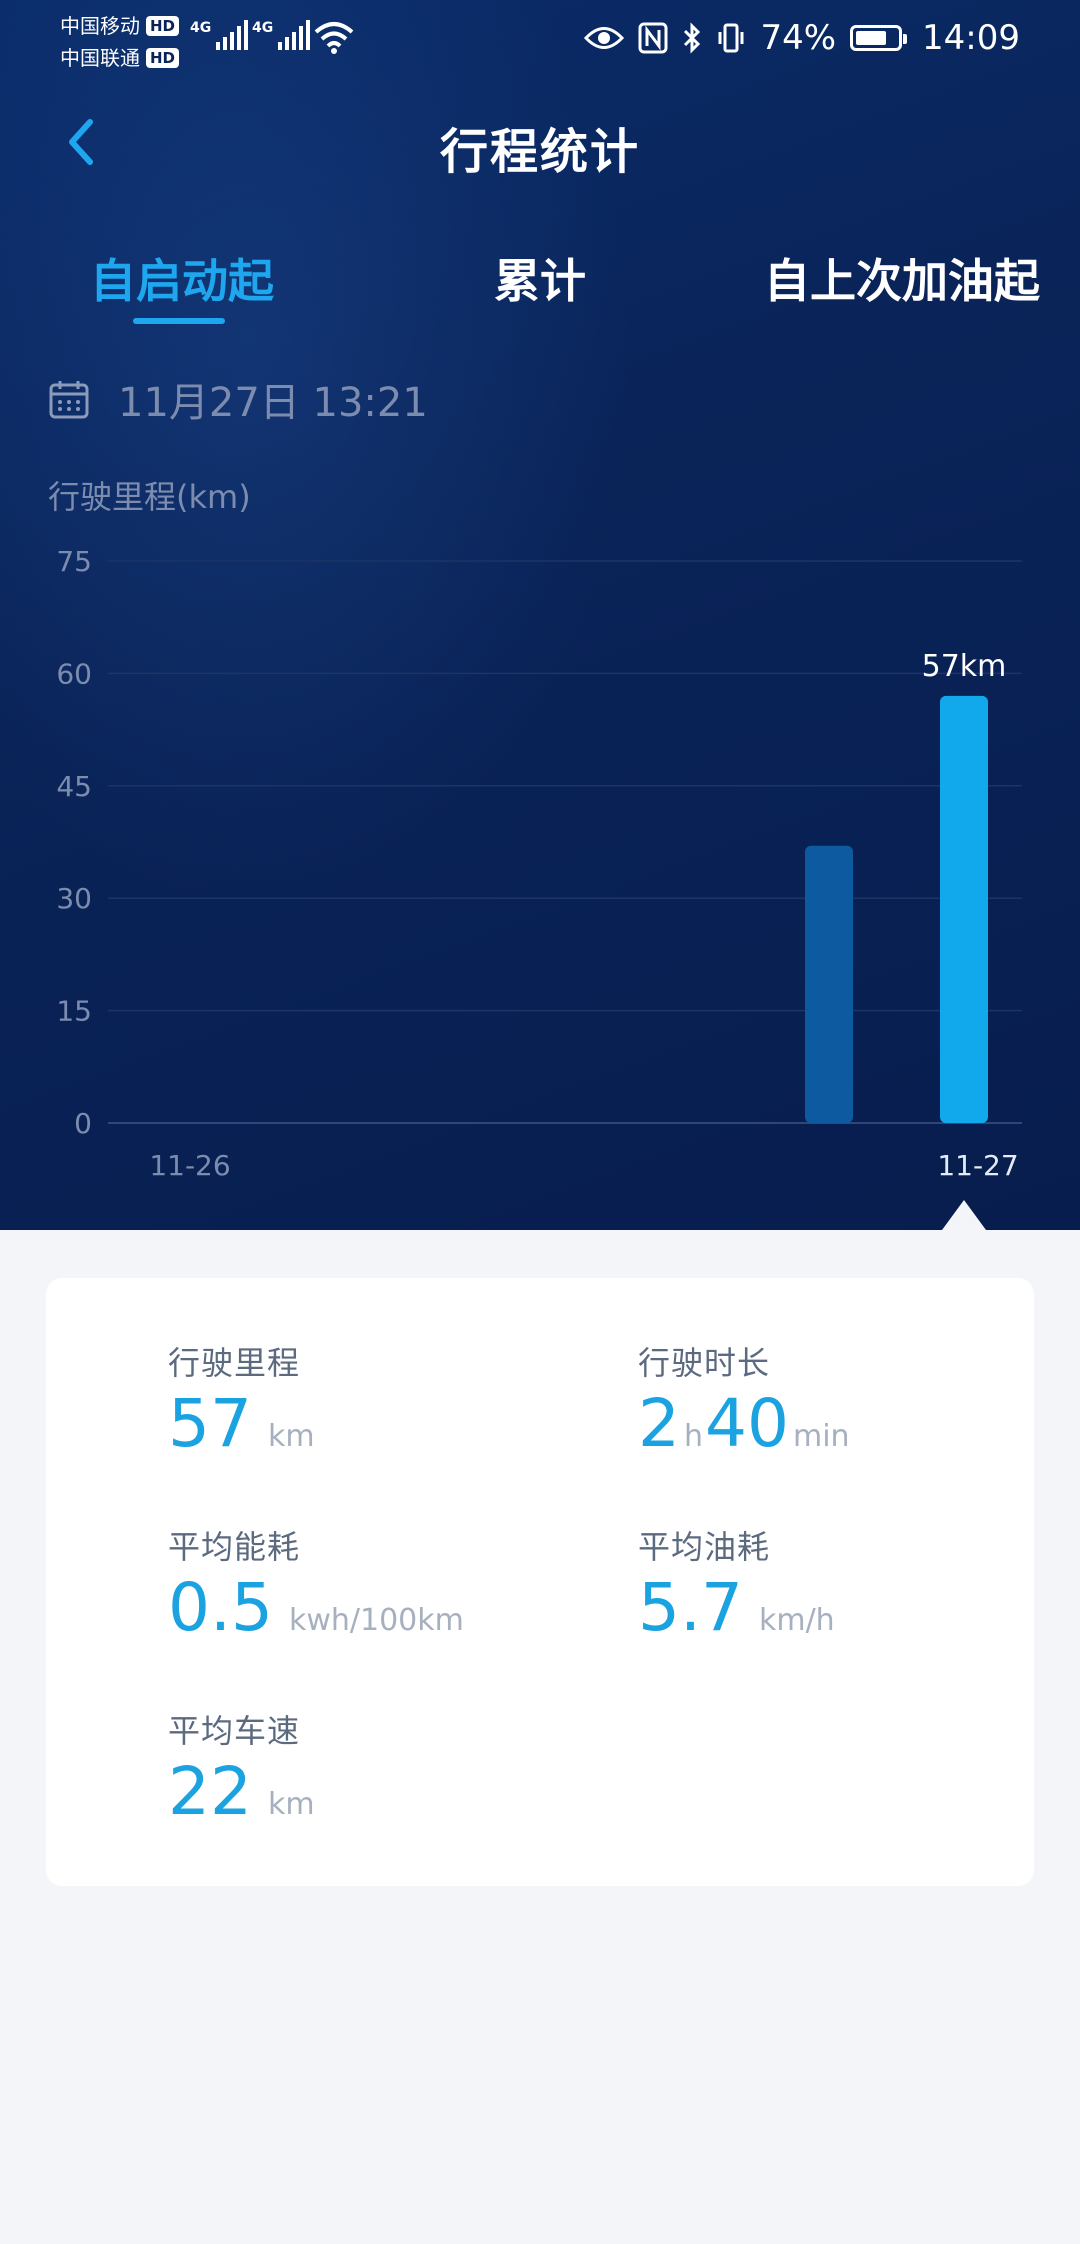 Image resolution: width=1080 pixels, height=2244 pixels. Describe the element at coordinates (977, 1165) in the screenshot. I see `x-tick-label: 11-27` at that location.